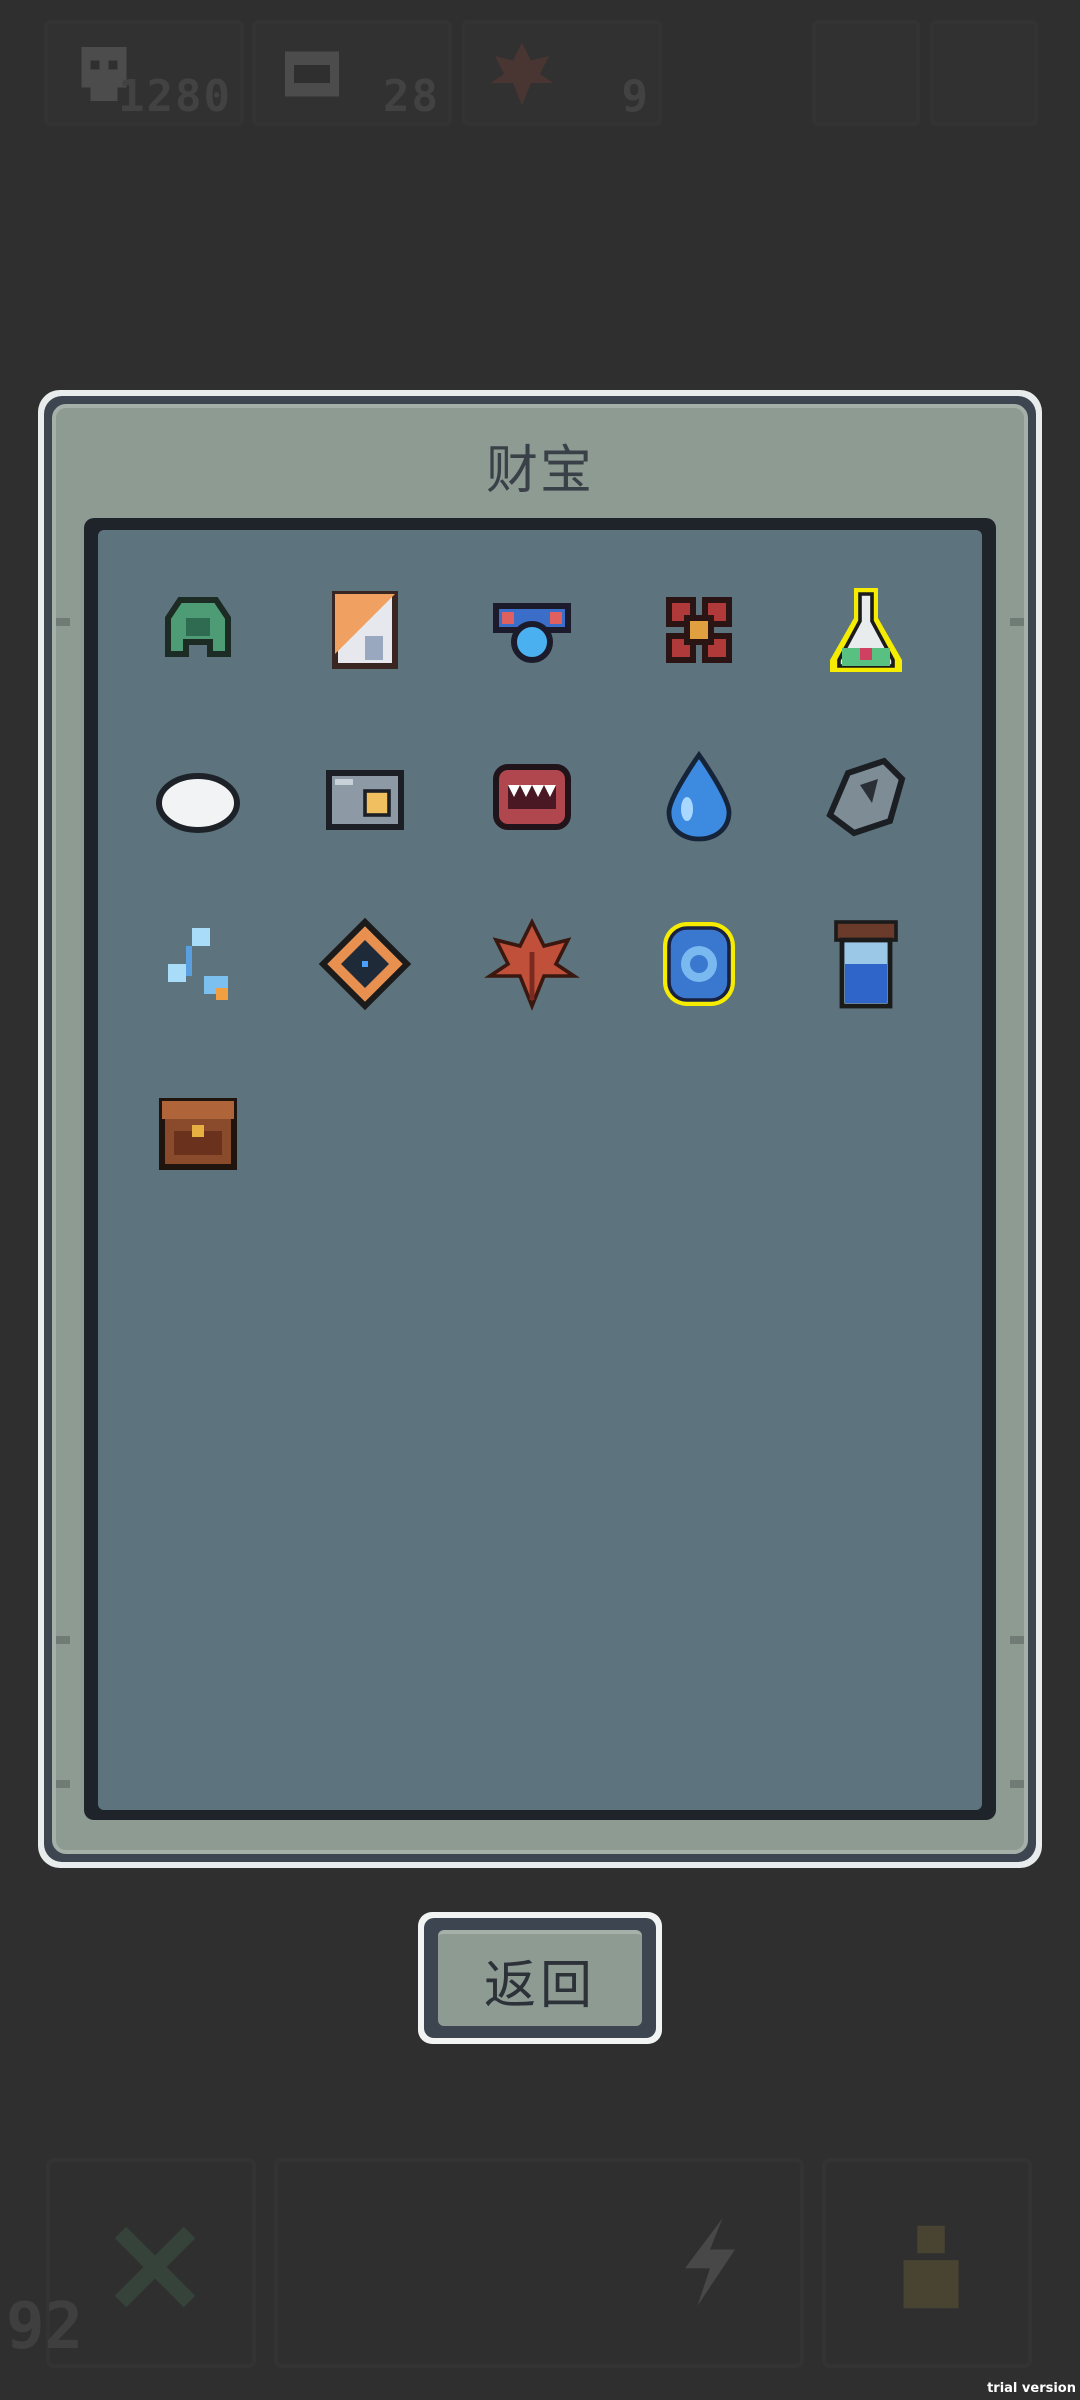 Image resolution: width=1080 pixels, height=2400 pixels. What do you see at coordinates (198, 1134) in the screenshot?
I see `treasure-chest-icon` at bounding box center [198, 1134].